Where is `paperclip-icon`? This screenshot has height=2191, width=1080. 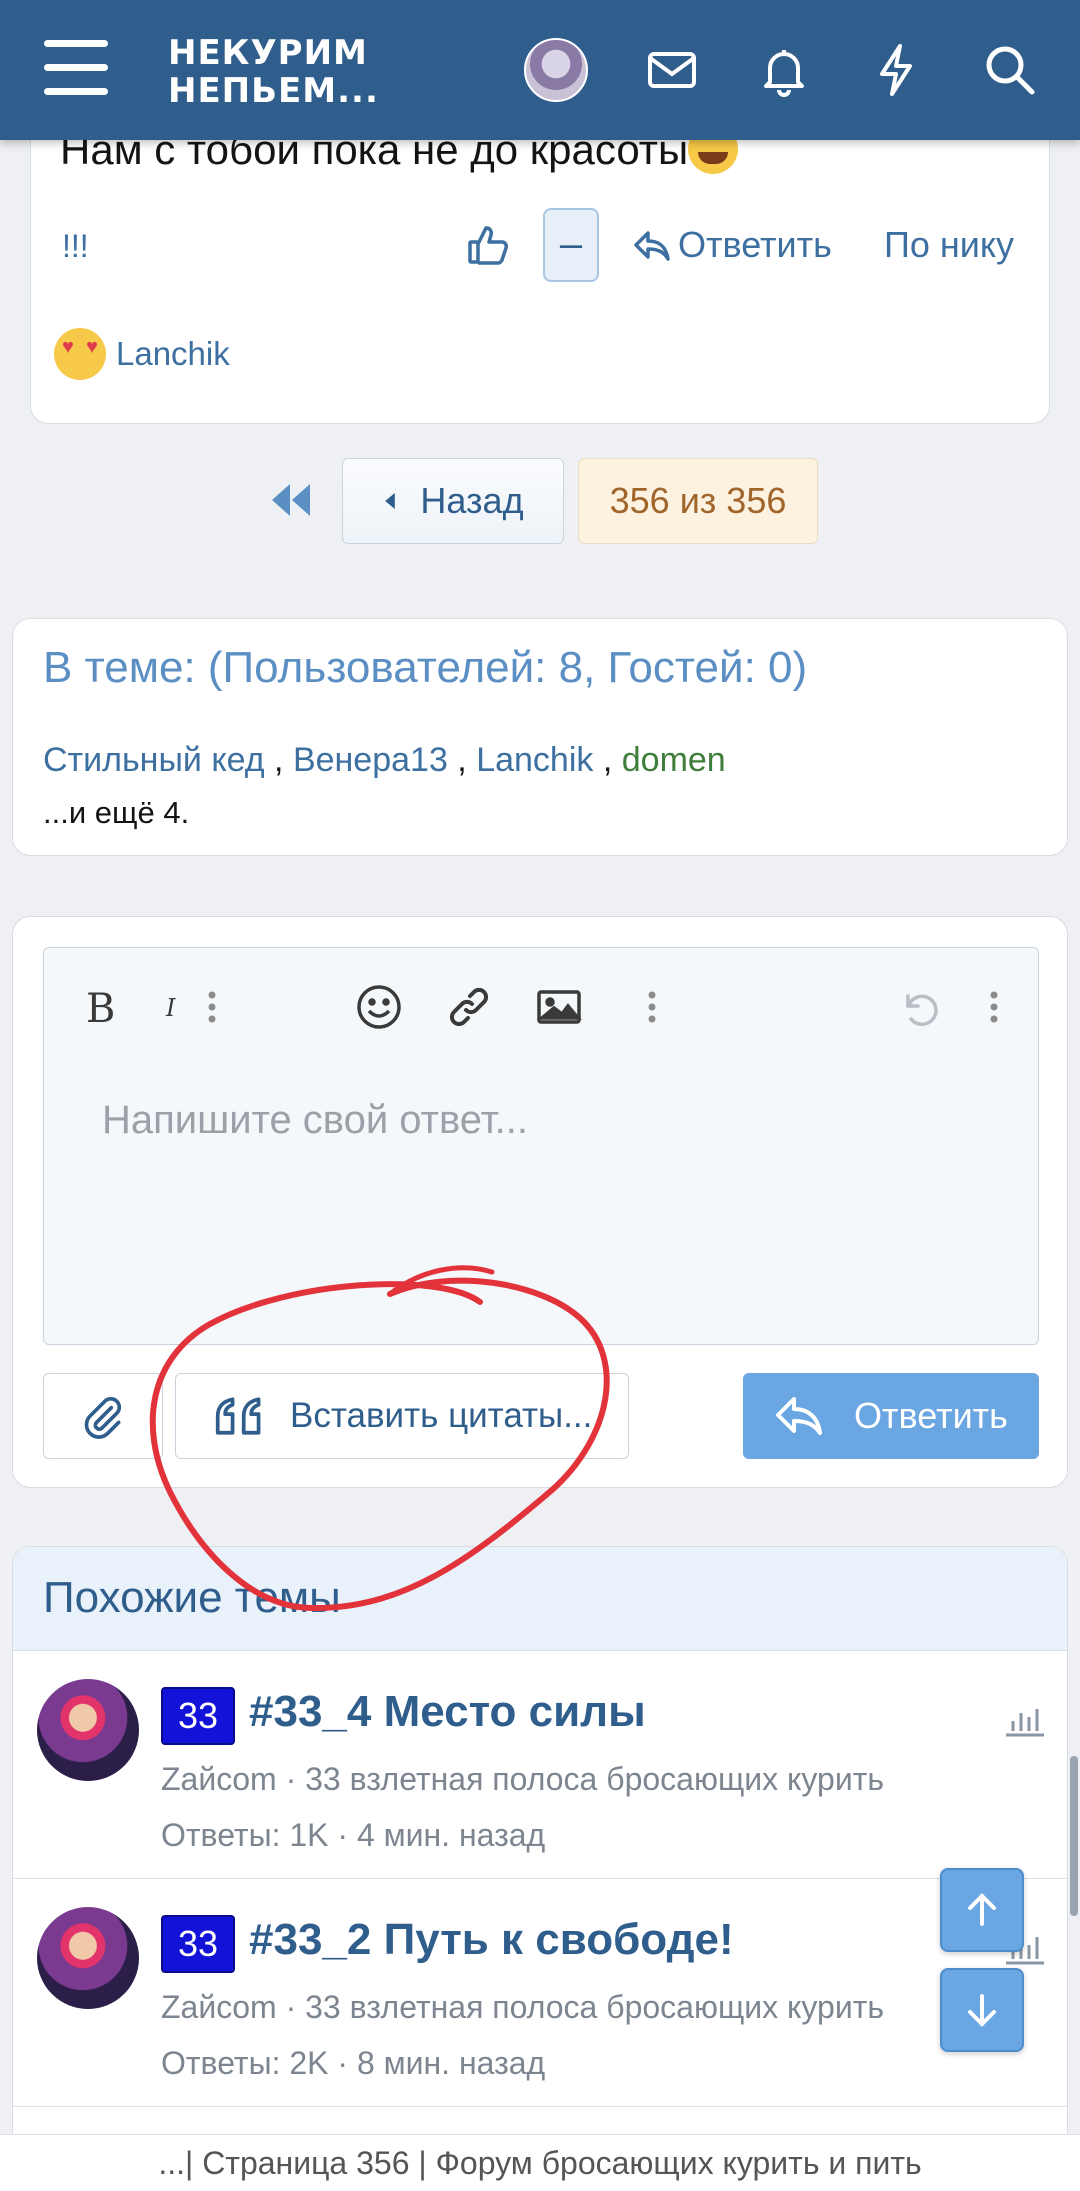
paperclip-icon is located at coordinates (103, 1417).